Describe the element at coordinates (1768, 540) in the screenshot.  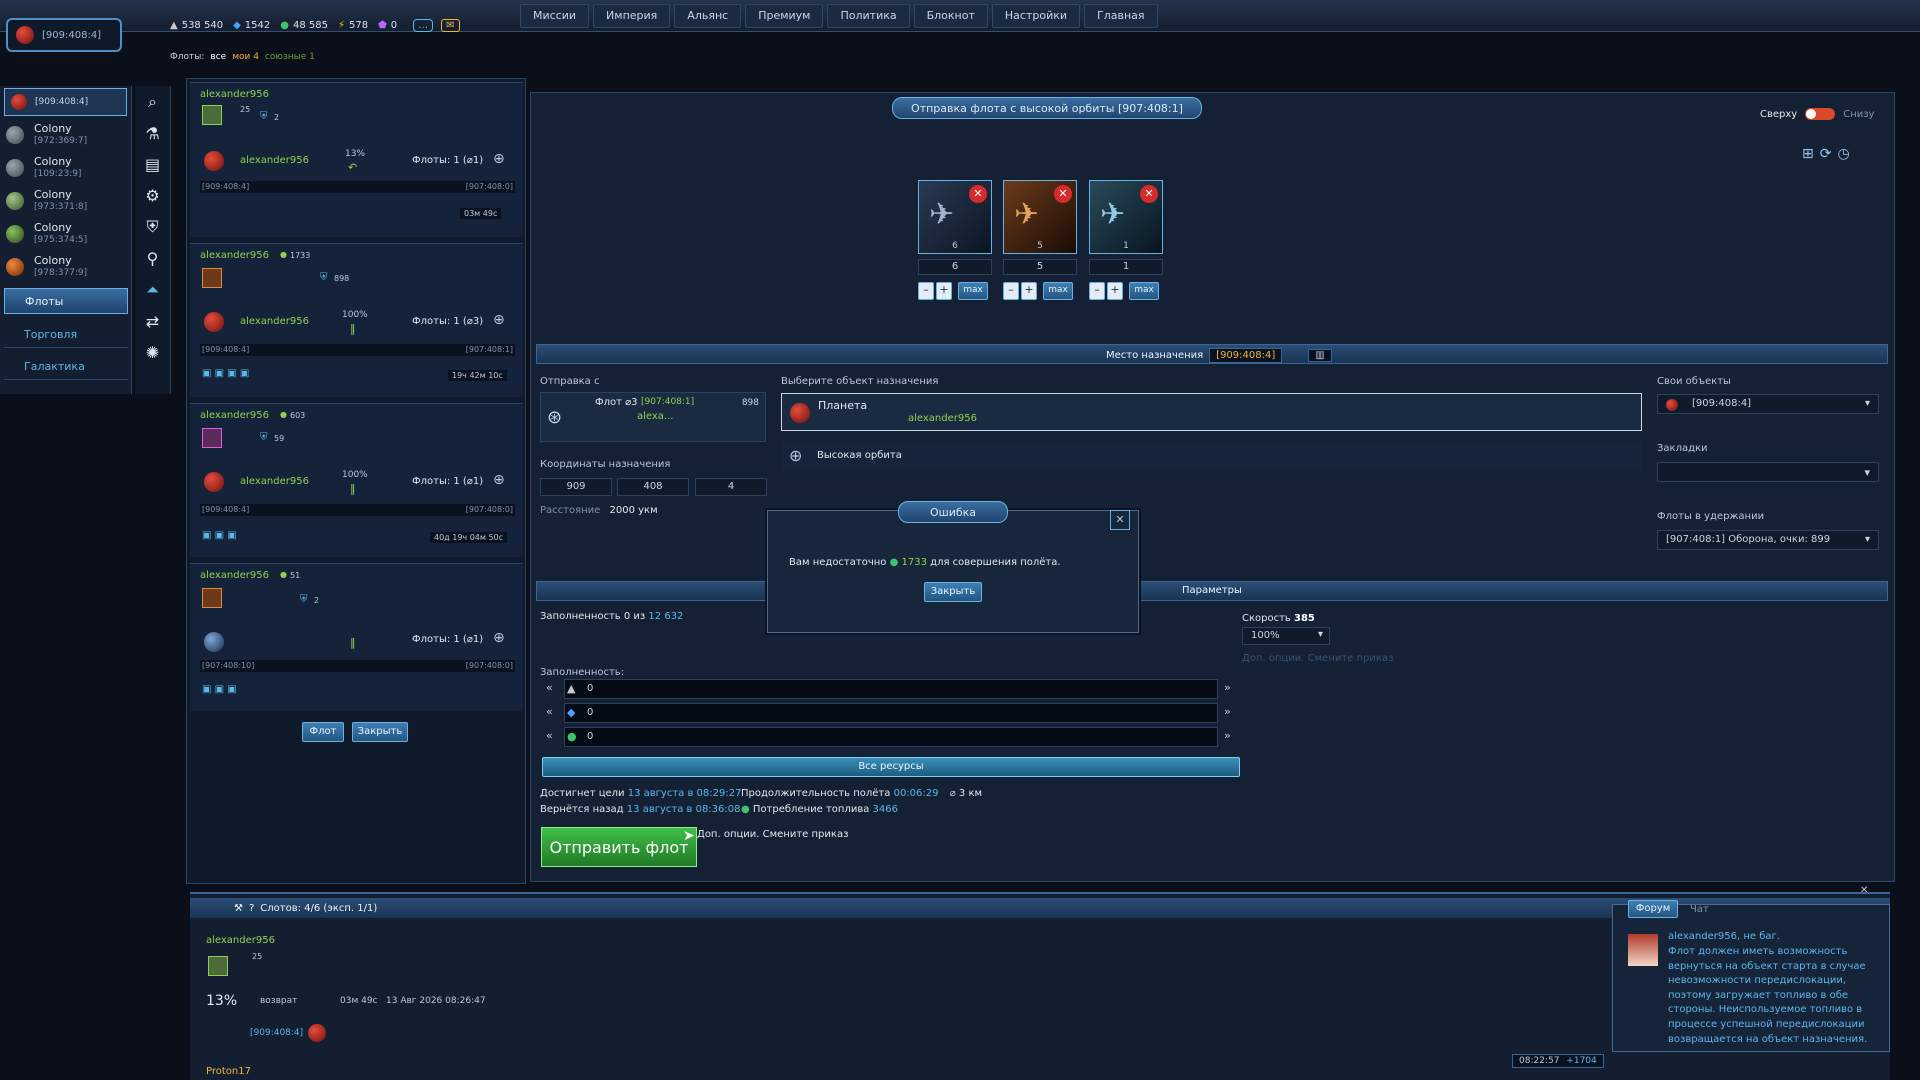
I see `hold-fleets-select: [907:408:1] Оборона, очки: 899 ▾` at that location.